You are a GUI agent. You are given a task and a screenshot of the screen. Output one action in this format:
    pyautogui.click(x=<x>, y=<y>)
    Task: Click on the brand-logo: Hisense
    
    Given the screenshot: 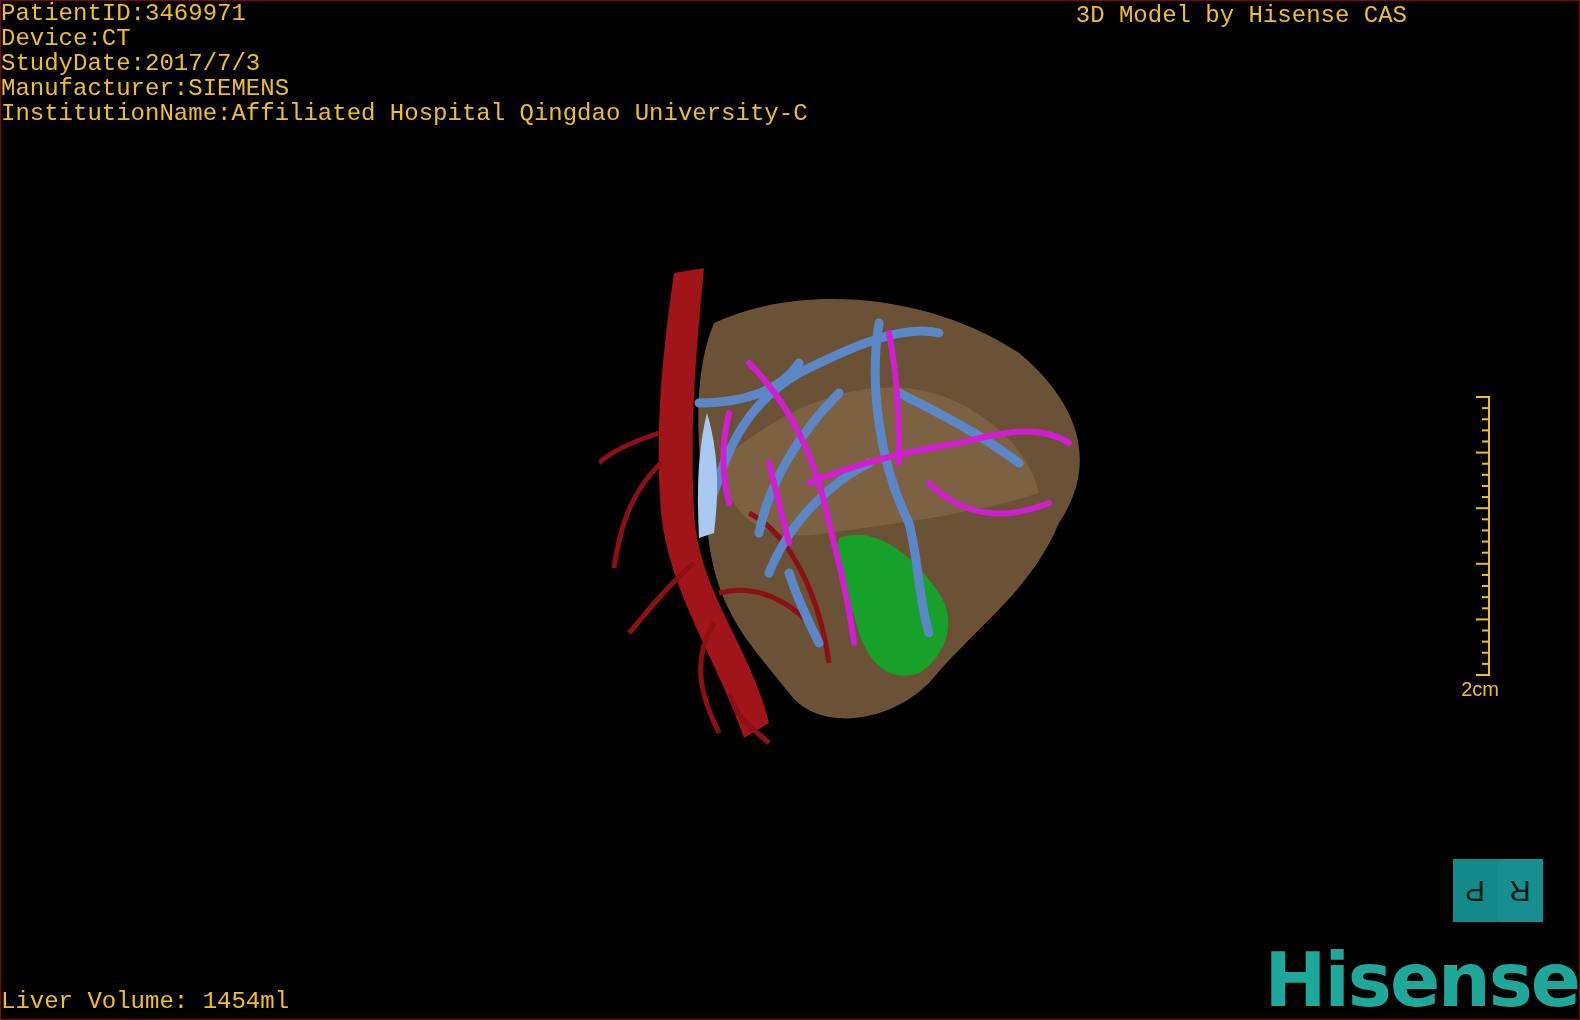 What is the action you would take?
    pyautogui.click(x=1421, y=980)
    